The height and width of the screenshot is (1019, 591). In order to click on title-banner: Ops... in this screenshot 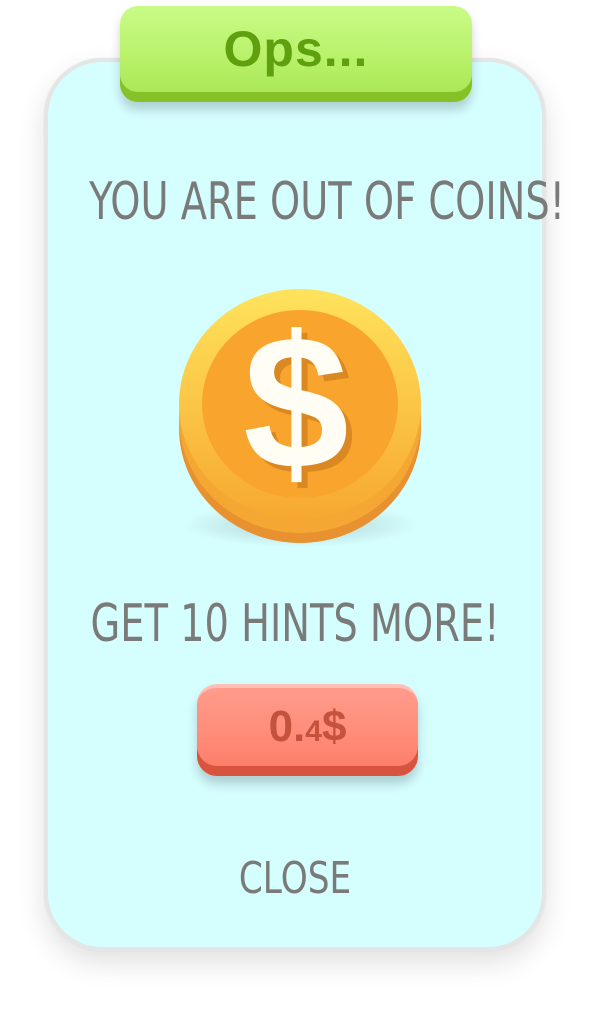, I will do `click(296, 54)`.